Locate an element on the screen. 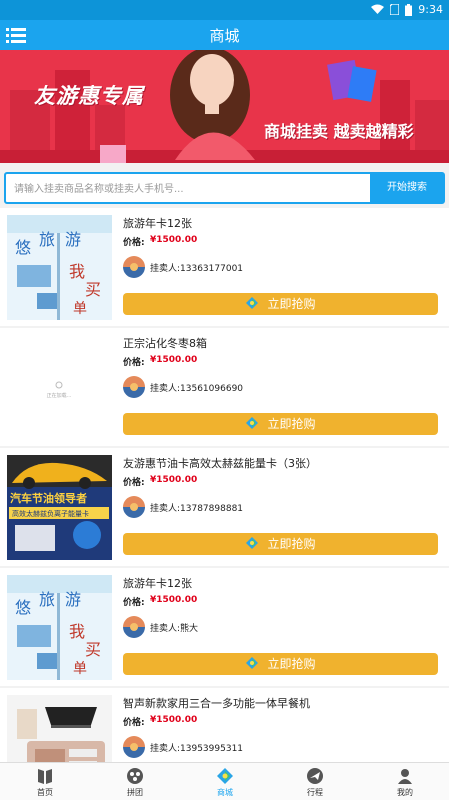  product-name: 友游惠节油卡高效太赫兹能量卡（3张） is located at coordinates (220, 463).